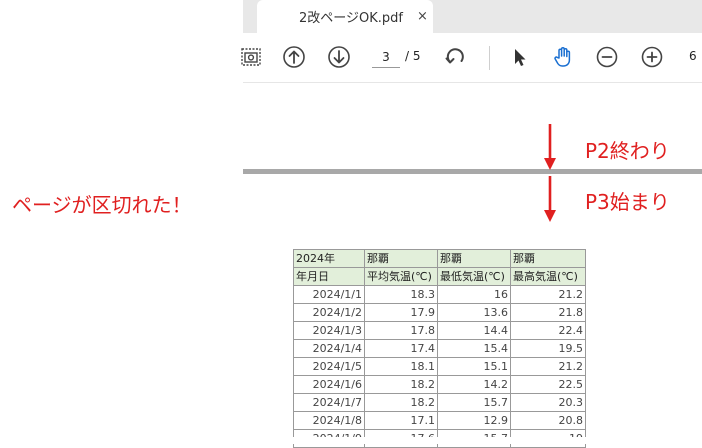  What do you see at coordinates (329, 258) in the screenshot?
I see `header-cell: 2024年` at bounding box center [329, 258].